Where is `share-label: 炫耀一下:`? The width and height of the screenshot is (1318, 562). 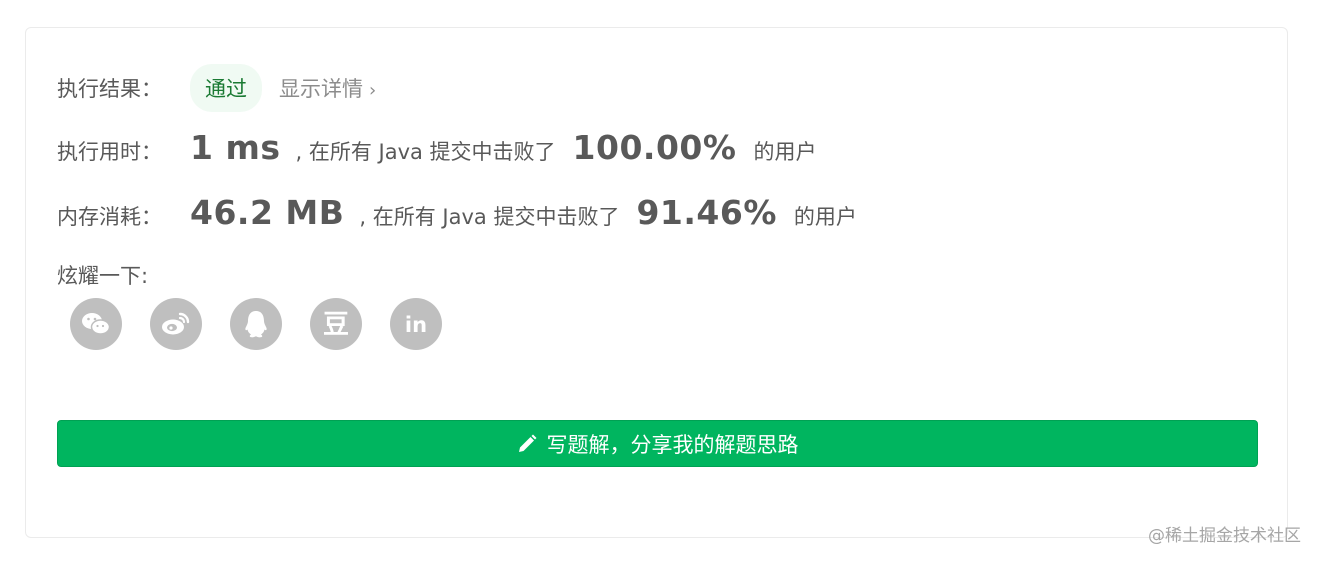
share-label: 炫耀一下: is located at coordinates (103, 276).